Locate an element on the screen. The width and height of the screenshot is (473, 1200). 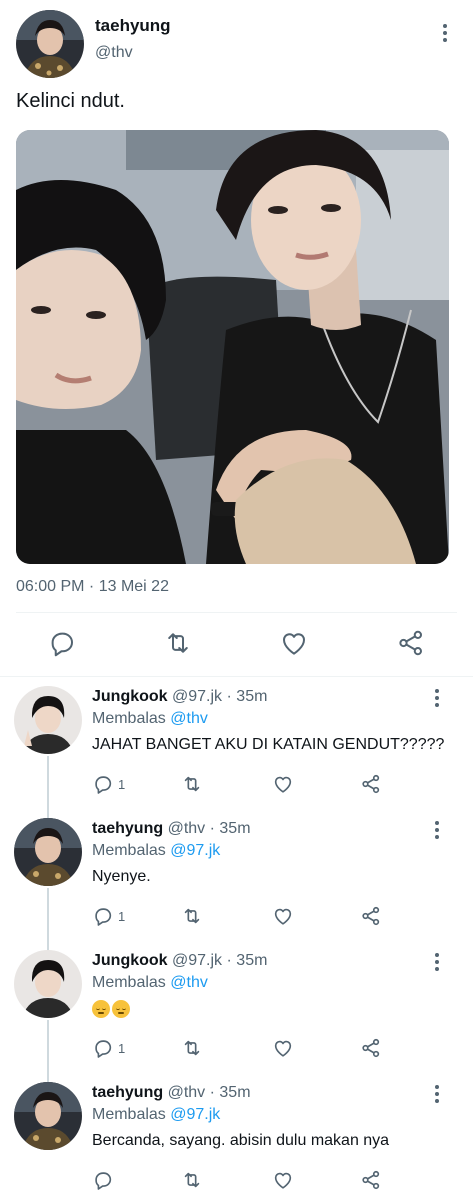
tweet-text: Kelinci ndut. is located at coordinates (70, 101).